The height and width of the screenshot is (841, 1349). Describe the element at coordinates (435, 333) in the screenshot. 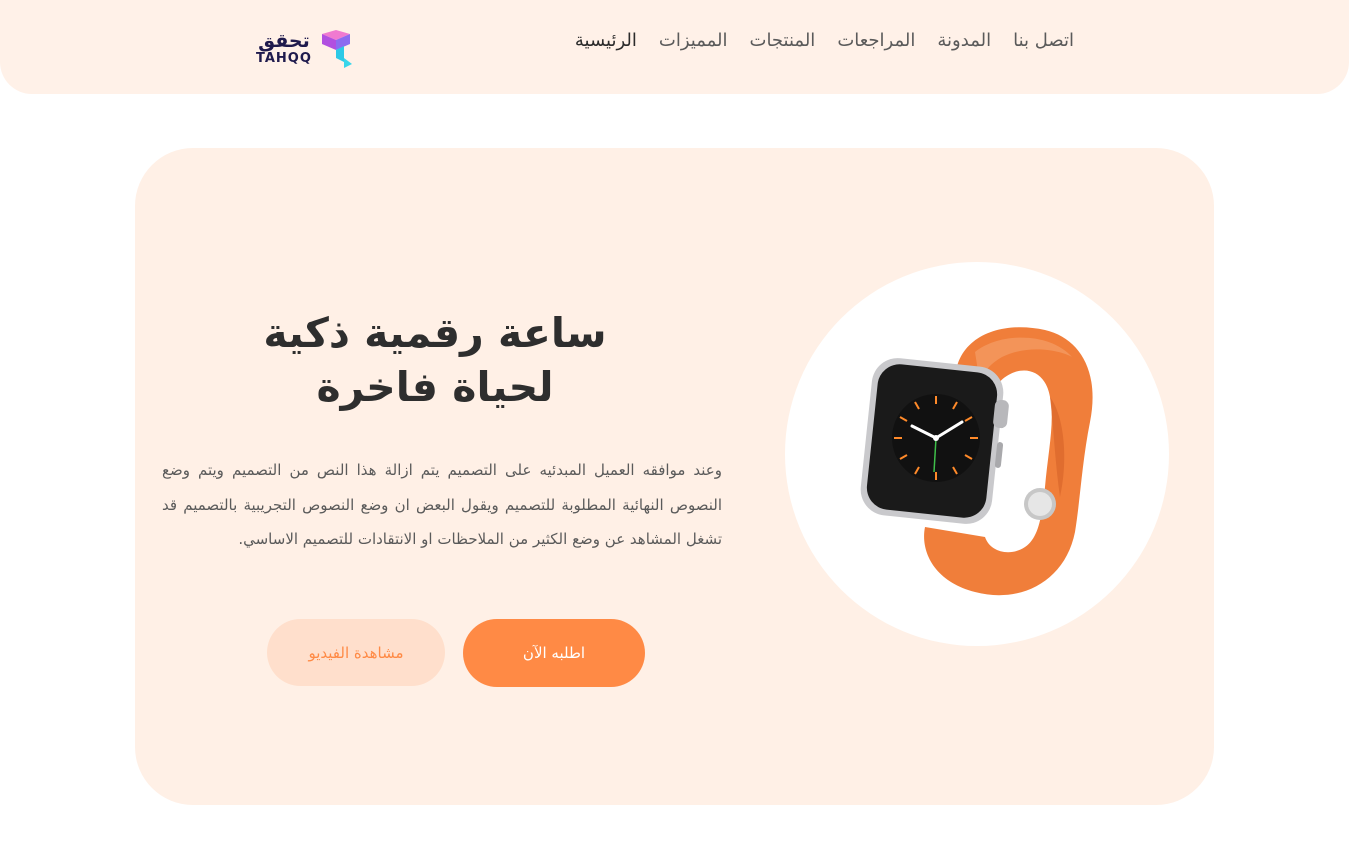

I see `hero-title-line1: ساعة رقمية ذكية` at that location.